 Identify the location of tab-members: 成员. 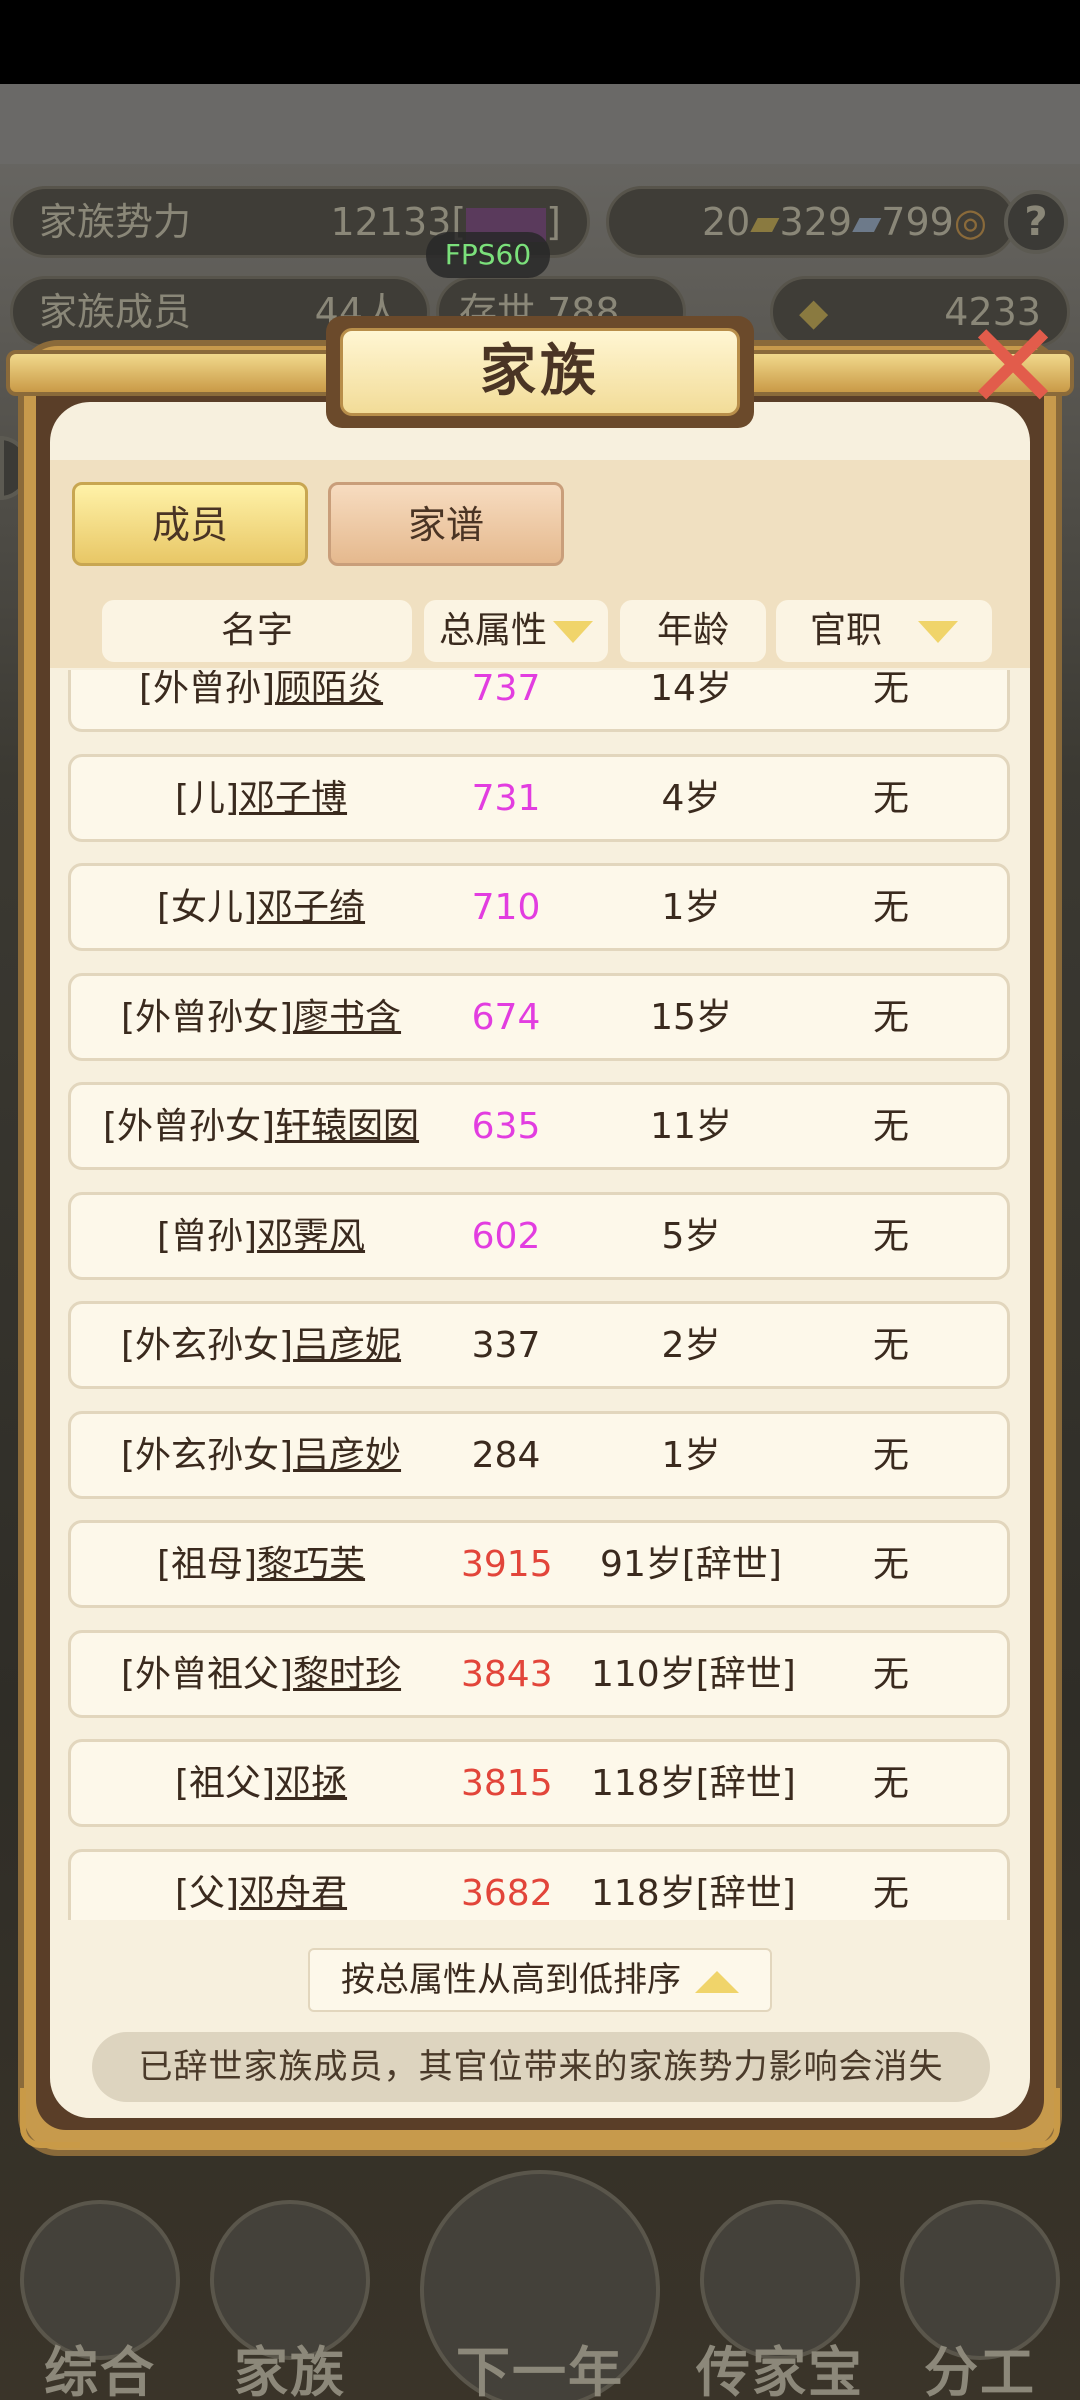
(190, 524).